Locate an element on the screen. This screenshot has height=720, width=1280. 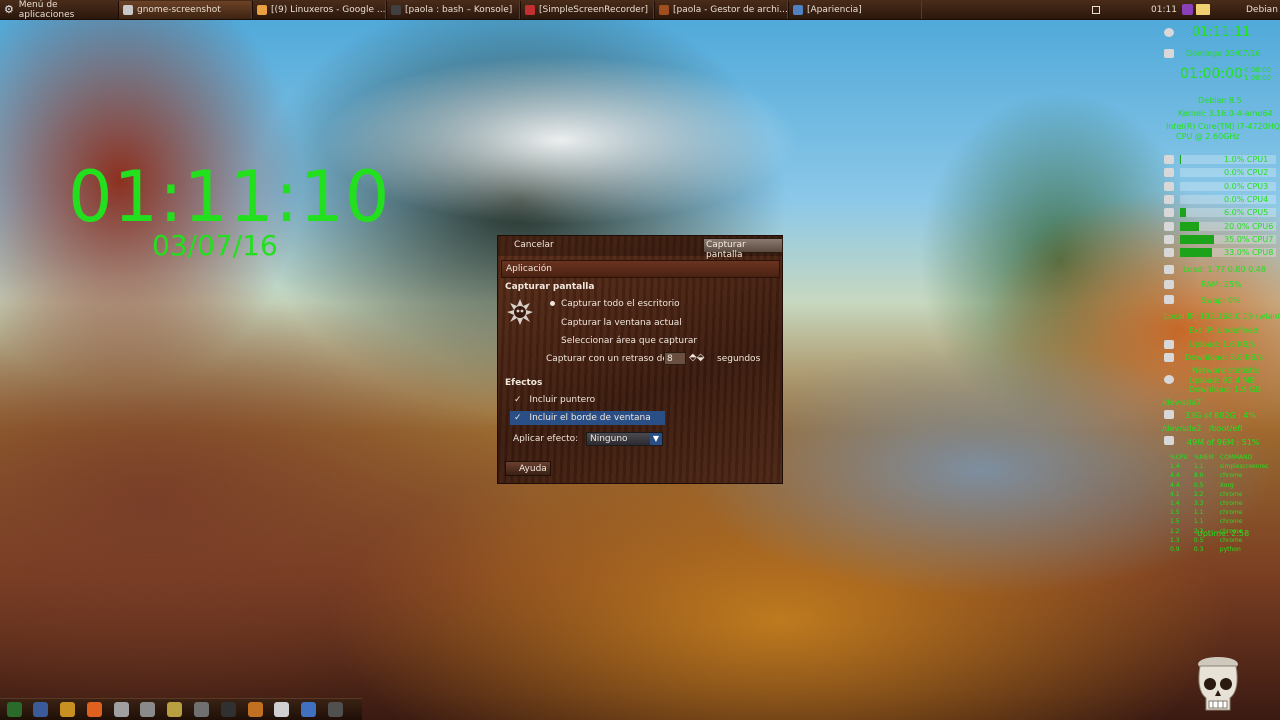
cpu-label: 0.0% CPU2 is located at coordinates (1246, 172).